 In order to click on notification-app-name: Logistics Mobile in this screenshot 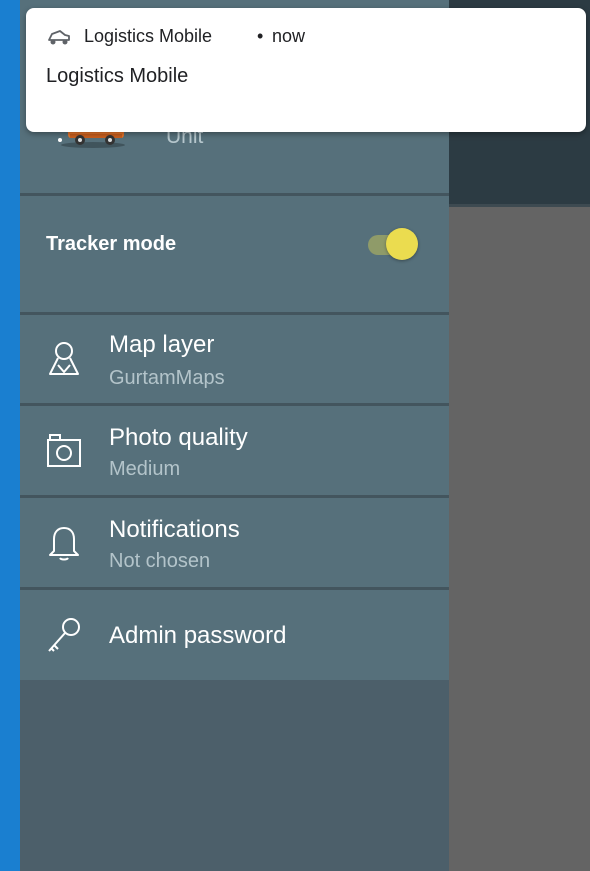, I will do `click(148, 36)`.